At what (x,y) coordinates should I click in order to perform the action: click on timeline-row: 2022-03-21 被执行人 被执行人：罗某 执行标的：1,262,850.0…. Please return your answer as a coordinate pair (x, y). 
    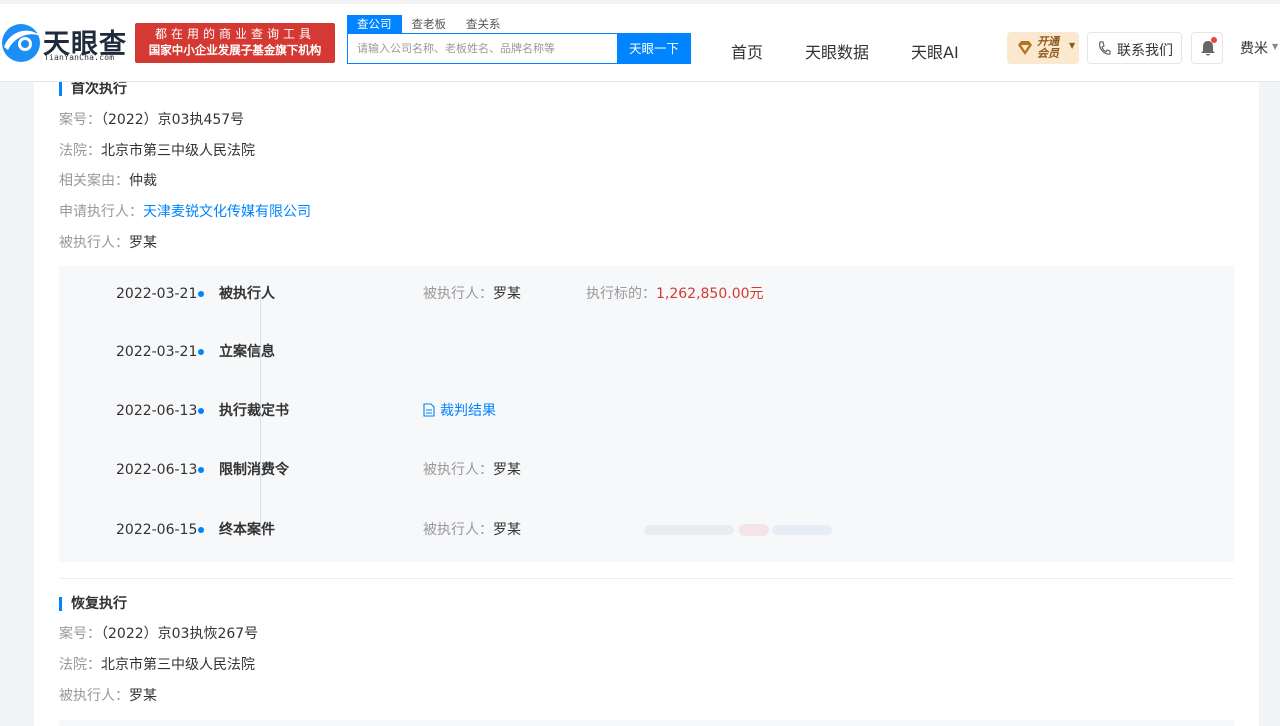
    Looking at the image, I should click on (646, 294).